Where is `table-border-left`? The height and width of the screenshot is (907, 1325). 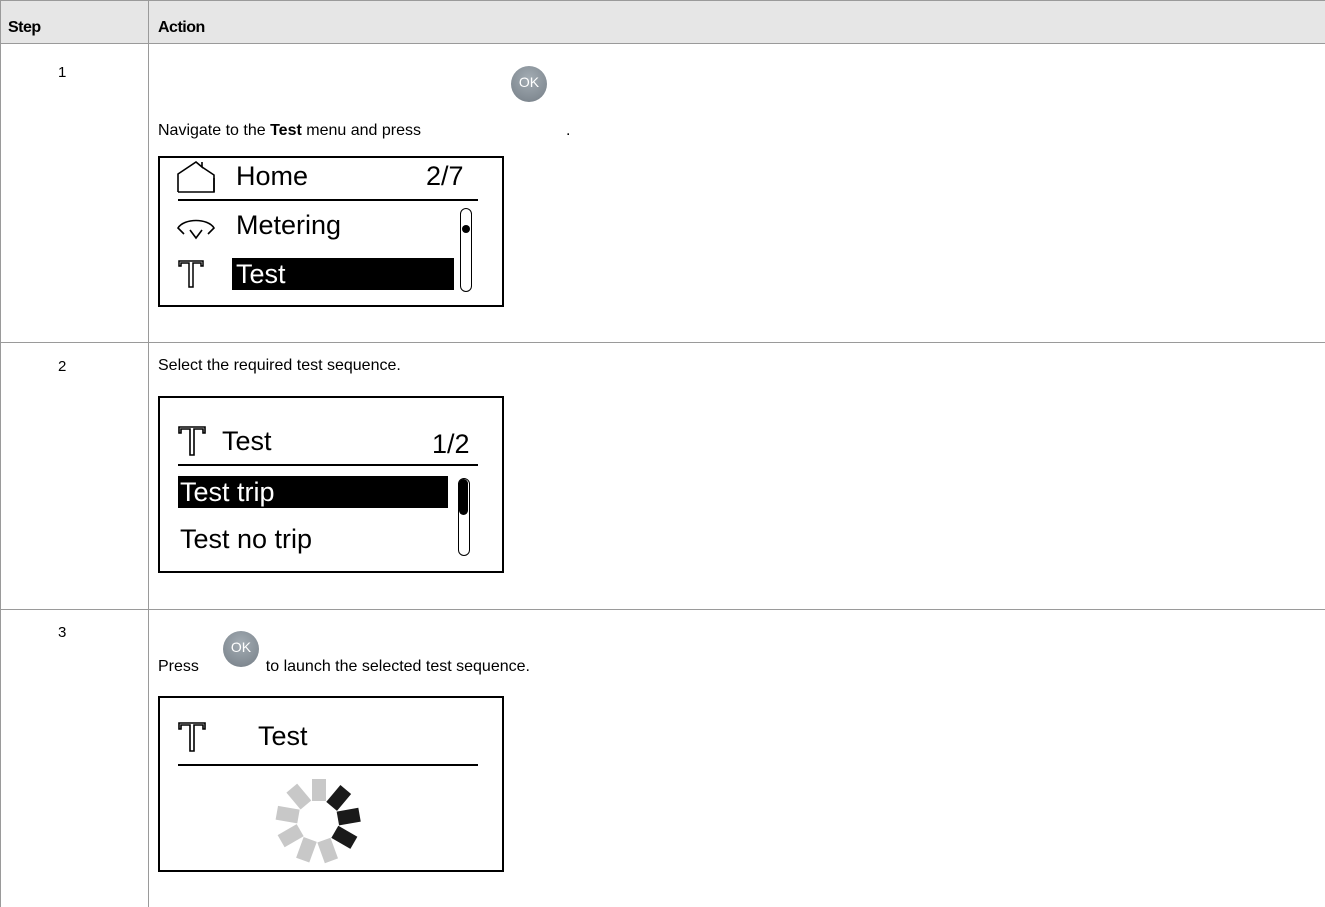
table-border-left is located at coordinates (0, 453).